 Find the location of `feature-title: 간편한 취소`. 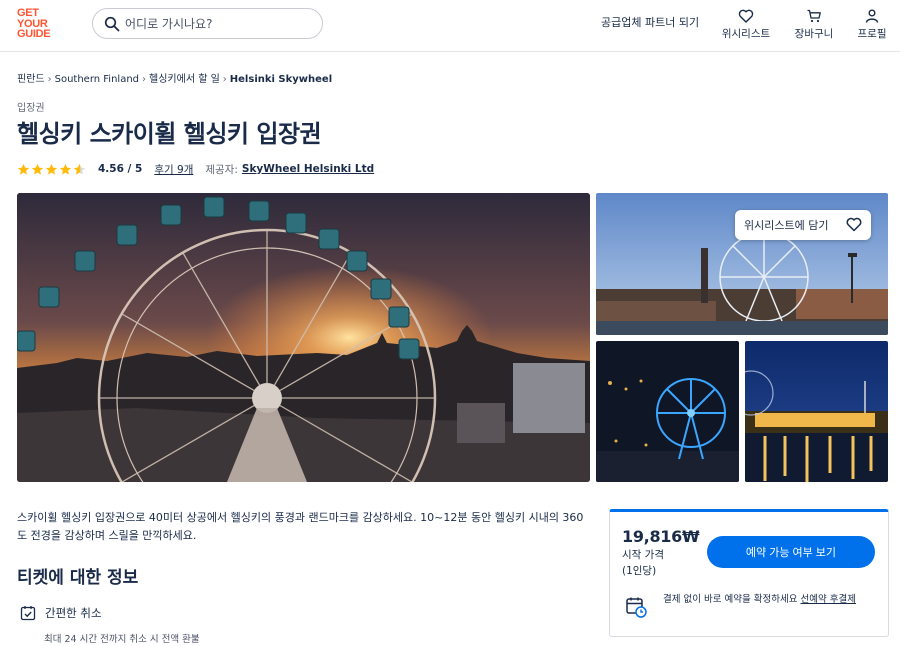

feature-title: 간편한 취소 is located at coordinates (73, 613).